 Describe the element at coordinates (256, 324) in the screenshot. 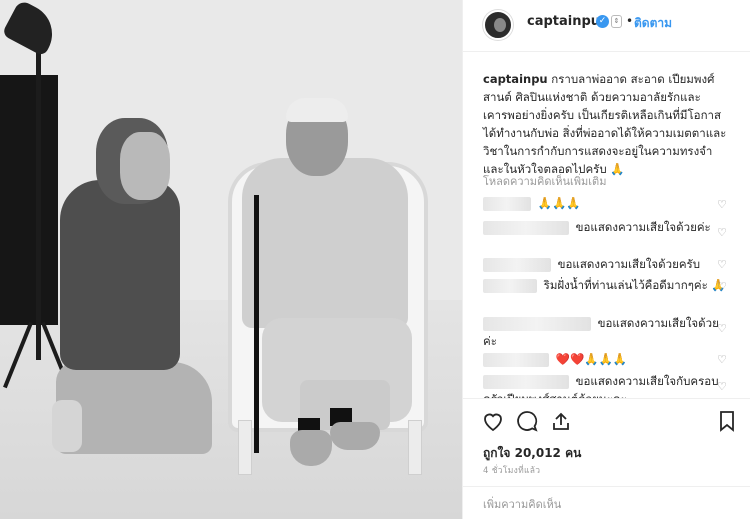

I see `walking-cane` at that location.